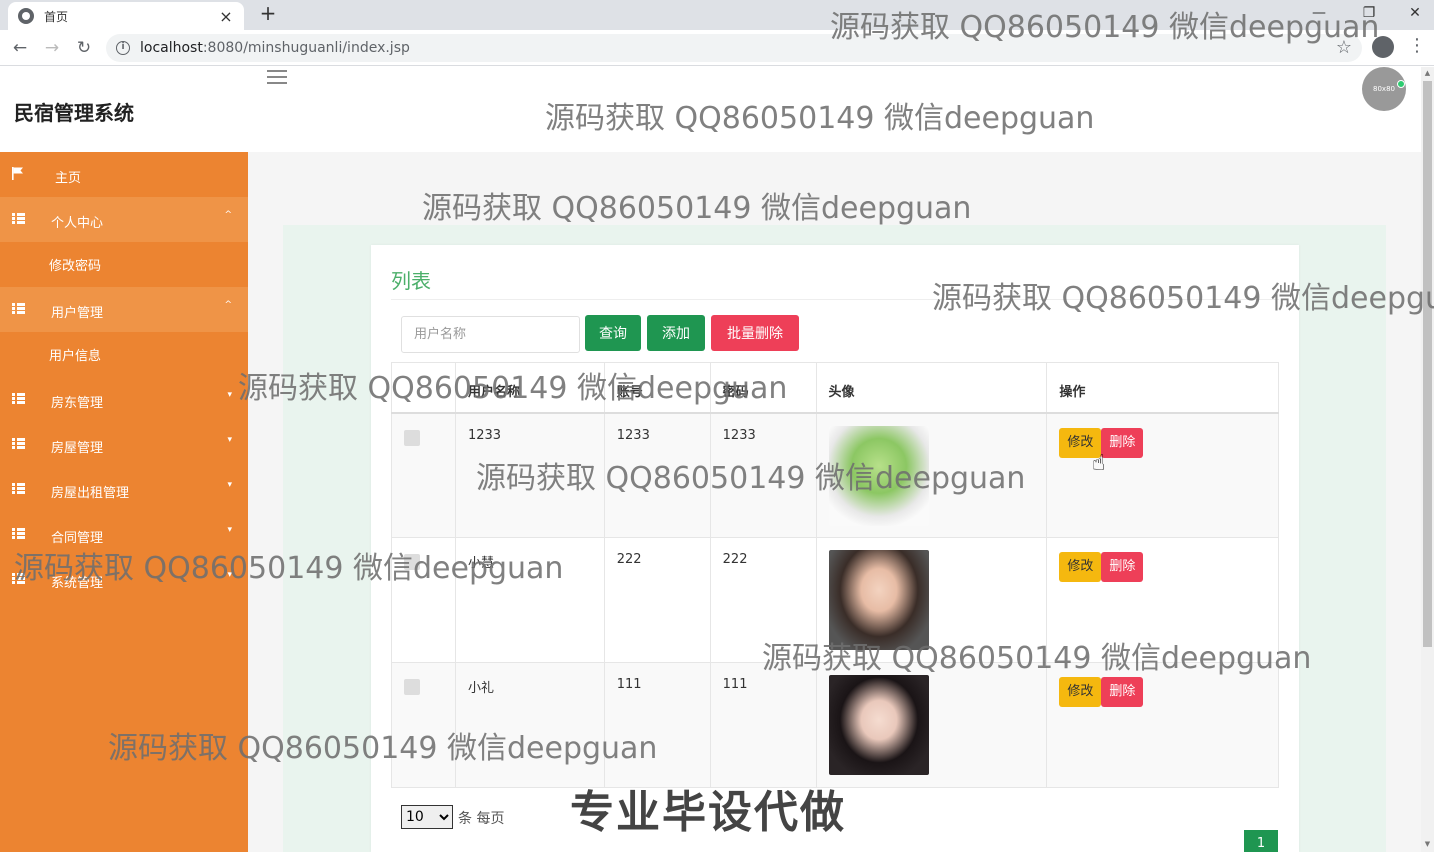 The height and width of the screenshot is (852, 1434). What do you see at coordinates (763, 475) in the screenshot?
I see `cell-password: 1233` at bounding box center [763, 475].